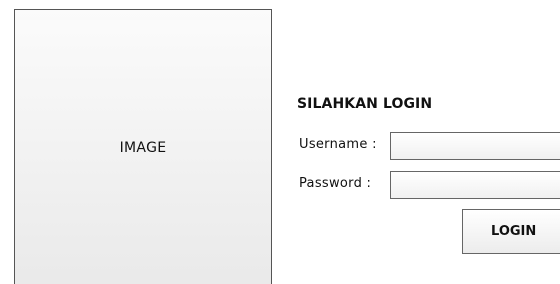 The height and width of the screenshot is (284, 560). Describe the element at coordinates (511, 231) in the screenshot. I see `login-button: LOGIN` at that location.